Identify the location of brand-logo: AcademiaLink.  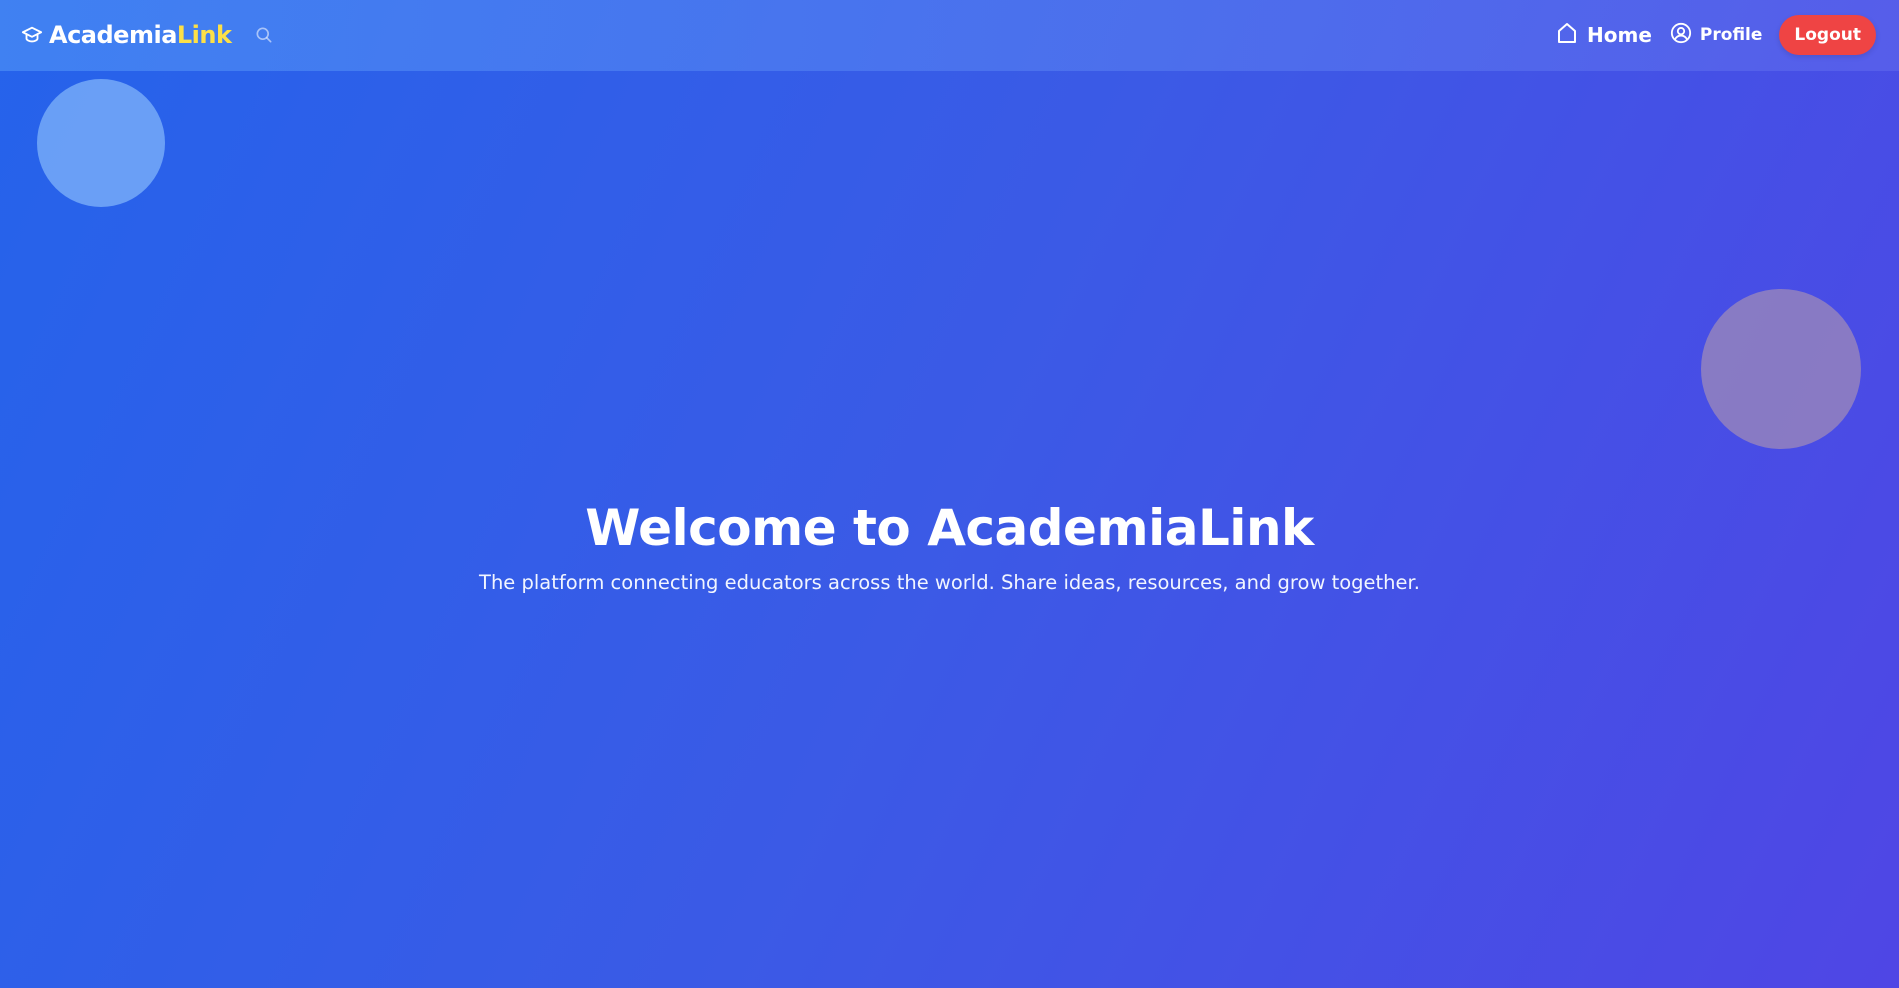
(126, 35).